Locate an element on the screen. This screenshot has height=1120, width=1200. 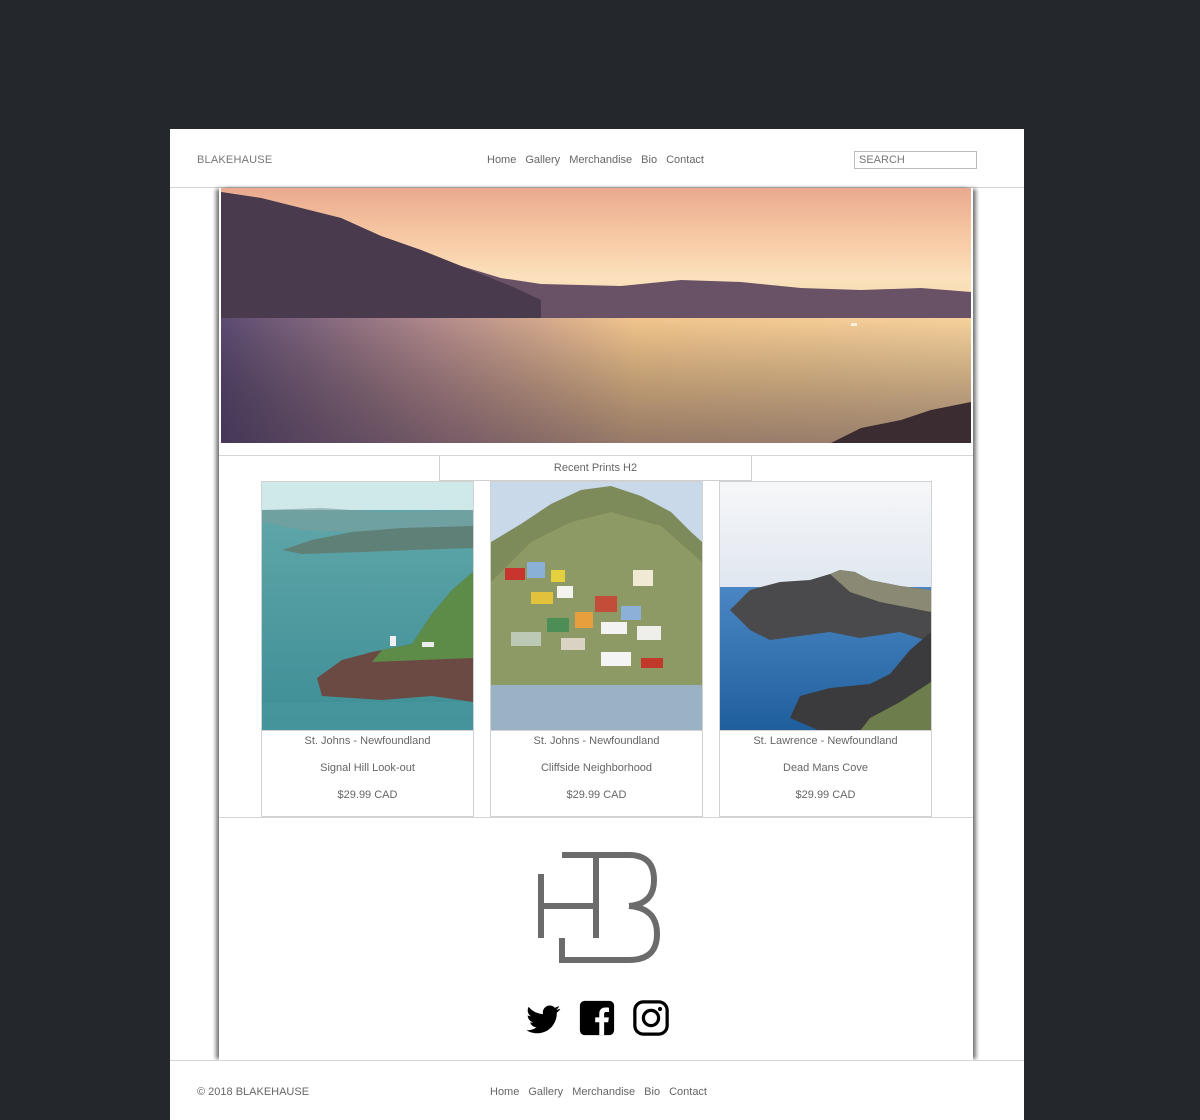
brand-logo-text: BLAKEHAUSE is located at coordinates (234, 160).